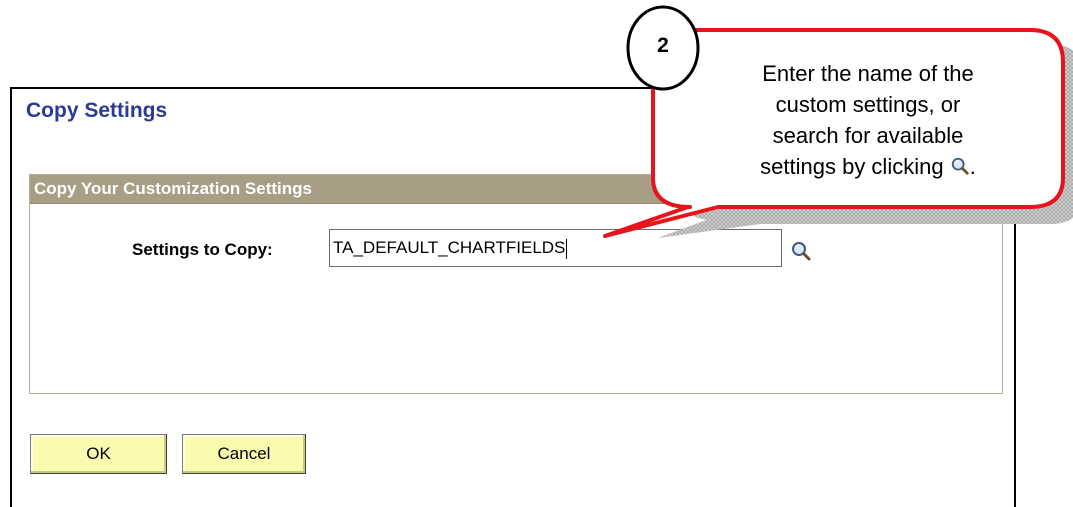 The image size is (1073, 507). I want to click on callout-line-text: settings by clicking, so click(852, 166).